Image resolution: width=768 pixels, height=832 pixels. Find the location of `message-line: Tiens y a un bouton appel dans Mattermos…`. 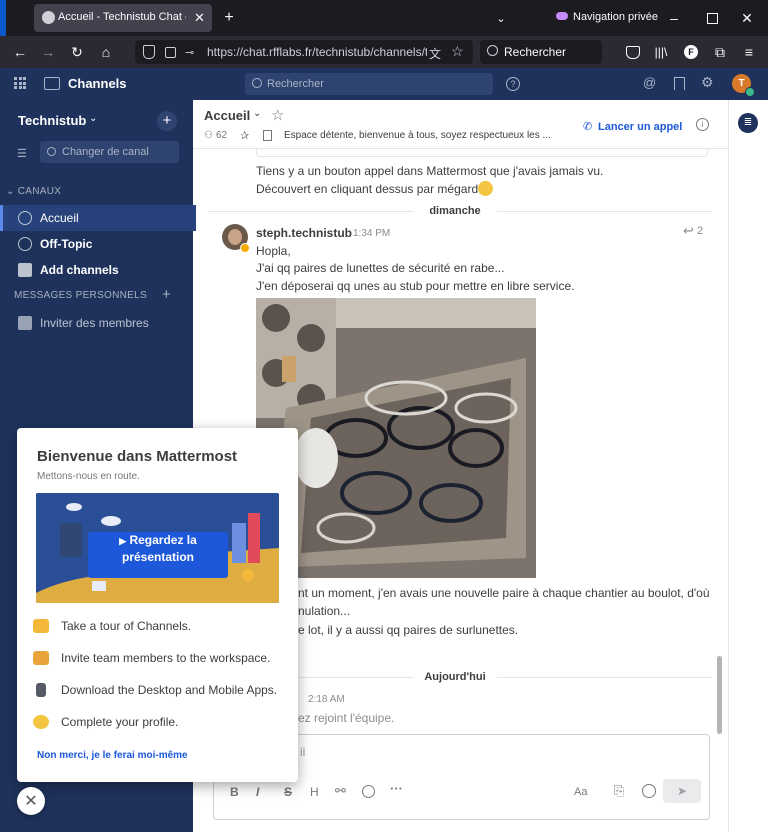

message-line: Tiens y a un bouton appel dans Mattermos… is located at coordinates (430, 171).